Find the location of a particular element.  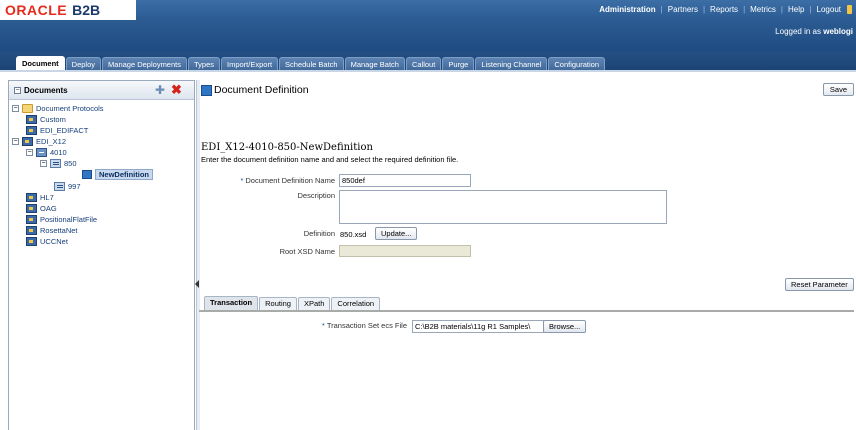

tree-item-label: 4010 is located at coordinates (58, 152).